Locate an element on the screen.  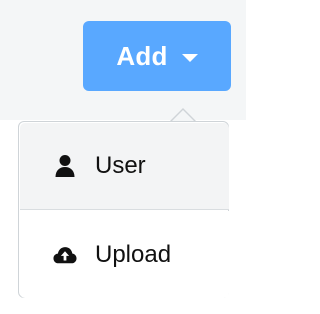
cloud-upload-icon is located at coordinates (65, 255).